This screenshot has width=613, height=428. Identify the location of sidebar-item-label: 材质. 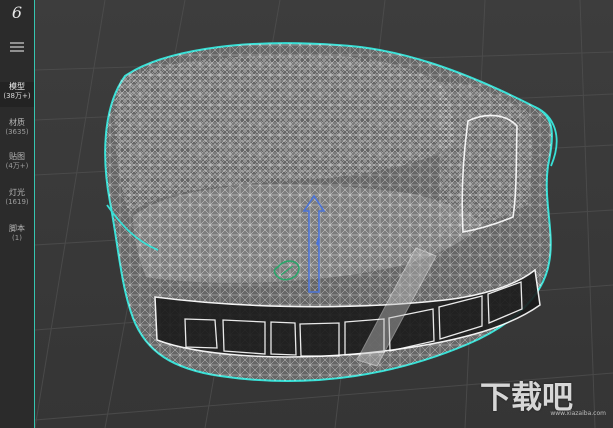
(17, 122).